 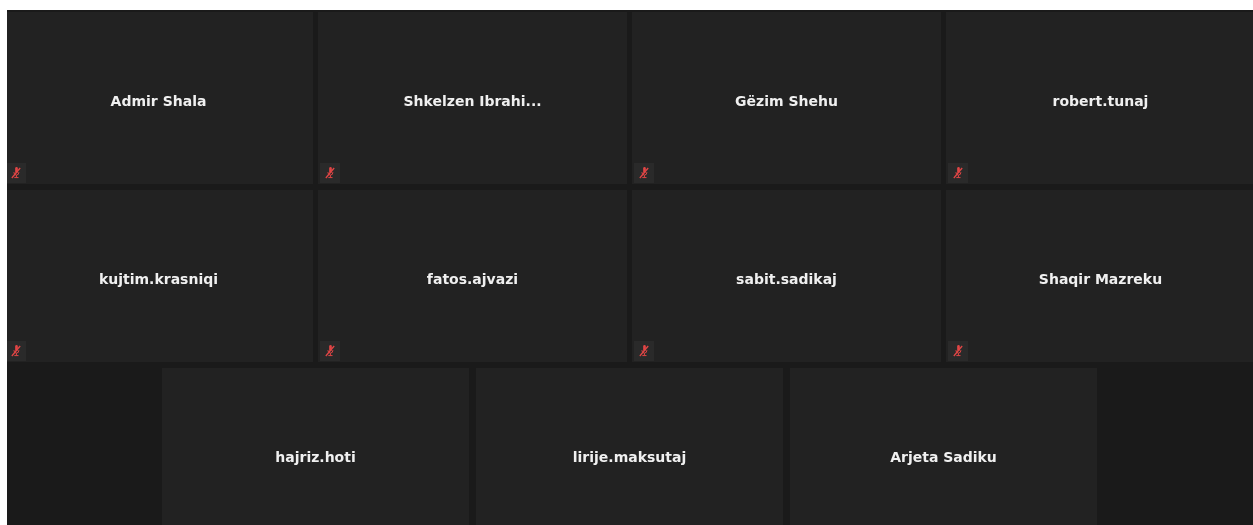 I want to click on participant-name: Shaqir Mazreku, so click(x=1100, y=280).